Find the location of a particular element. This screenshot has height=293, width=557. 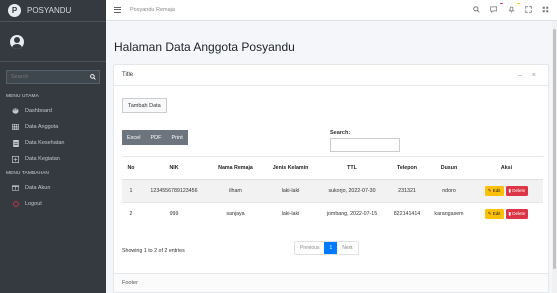

col-dusun: Dusun is located at coordinates (449, 168).